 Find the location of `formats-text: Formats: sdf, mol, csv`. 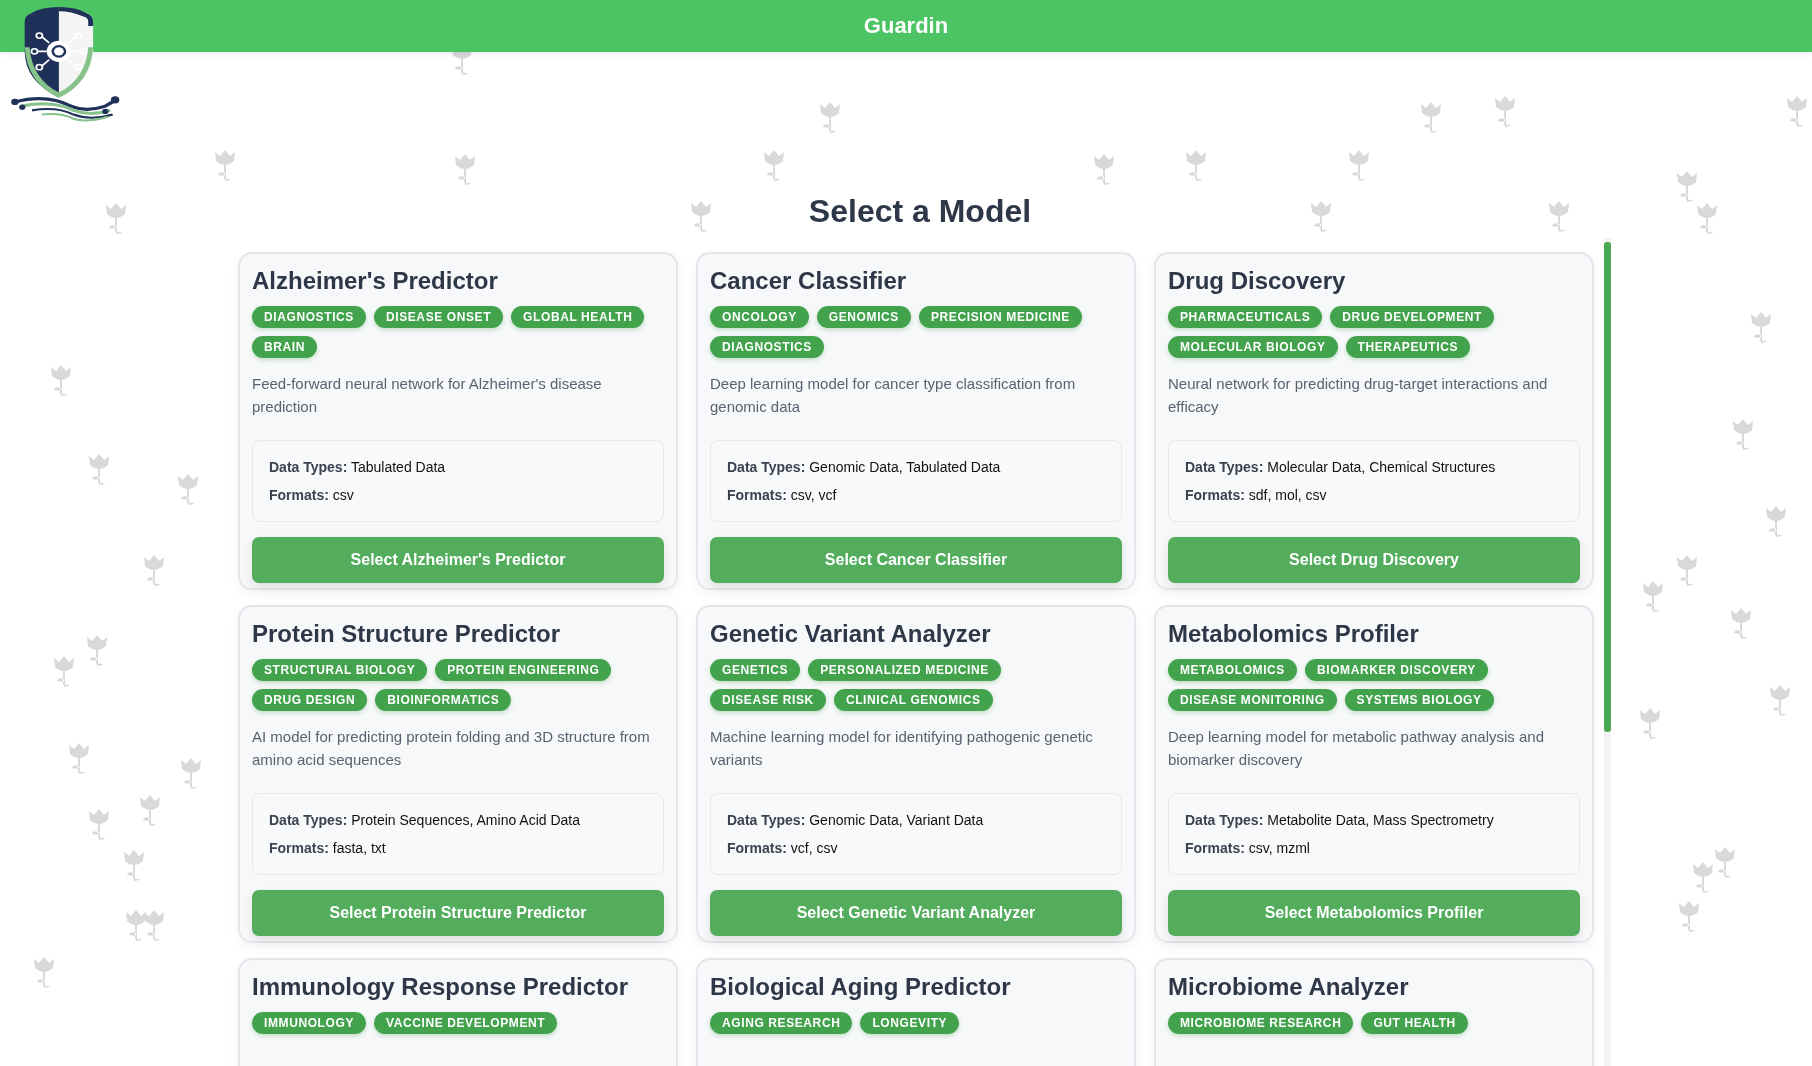

formats-text: Formats: sdf, mol, csv is located at coordinates (1256, 495).